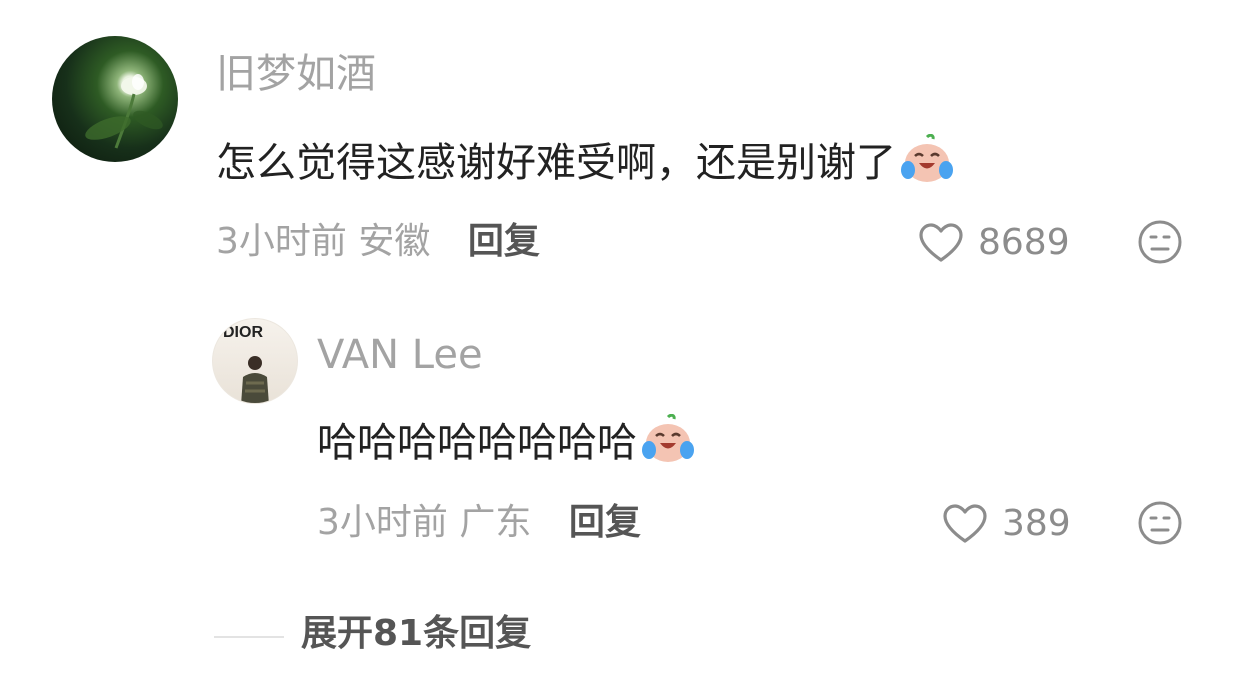 This screenshot has width=1260, height=696. I want to click on reply-meta: 3小时前 广东 回复, so click(479, 523).